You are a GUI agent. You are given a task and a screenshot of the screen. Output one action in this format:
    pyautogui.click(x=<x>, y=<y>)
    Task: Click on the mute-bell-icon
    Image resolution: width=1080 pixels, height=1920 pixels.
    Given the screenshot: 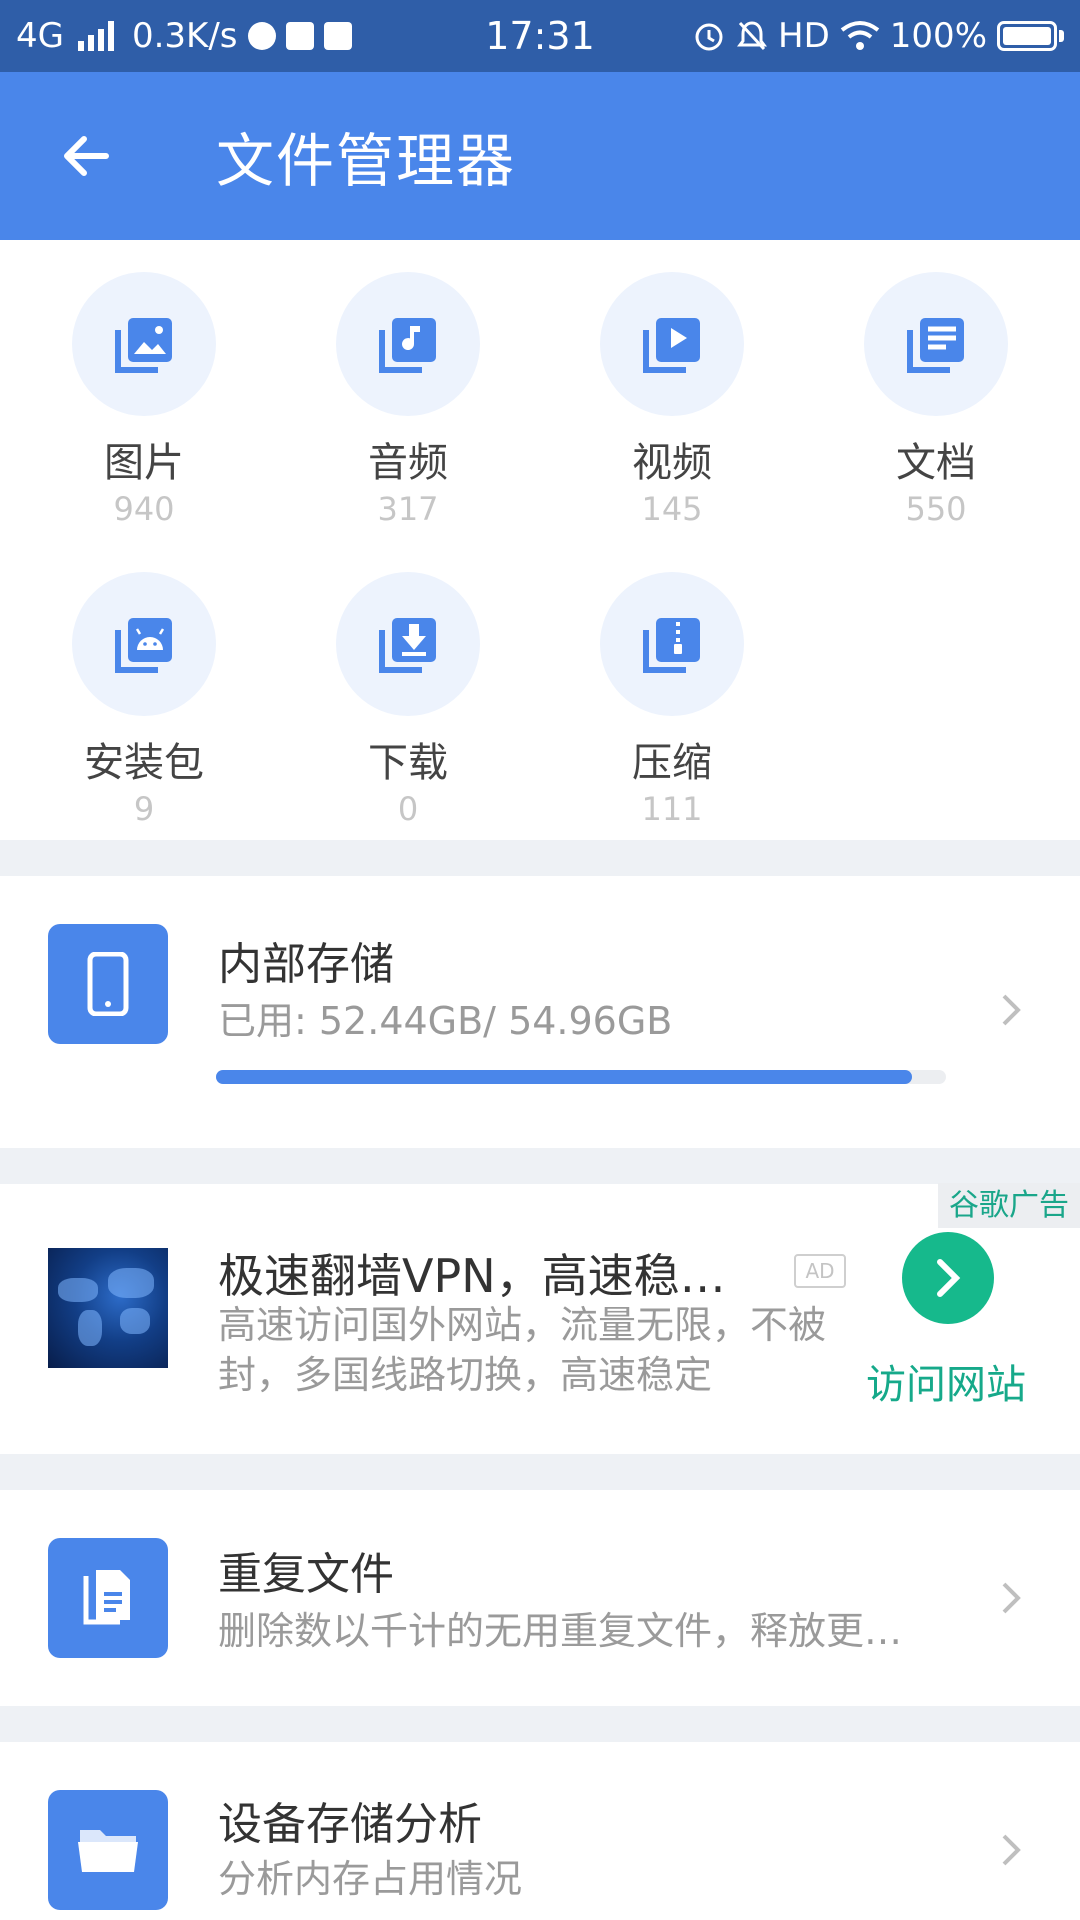 What is the action you would take?
    pyautogui.click(x=752, y=36)
    